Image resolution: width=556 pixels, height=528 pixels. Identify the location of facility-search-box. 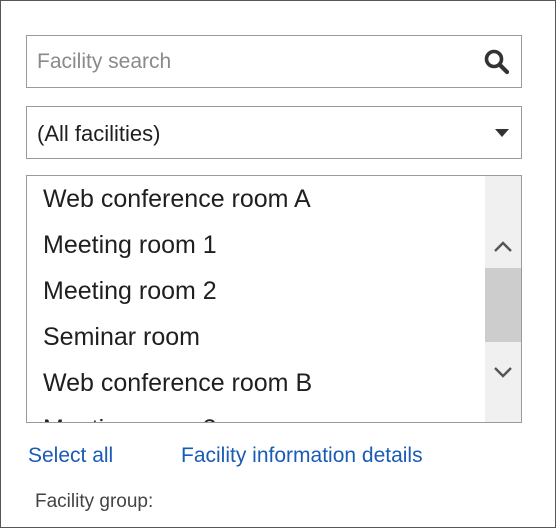
(274, 61).